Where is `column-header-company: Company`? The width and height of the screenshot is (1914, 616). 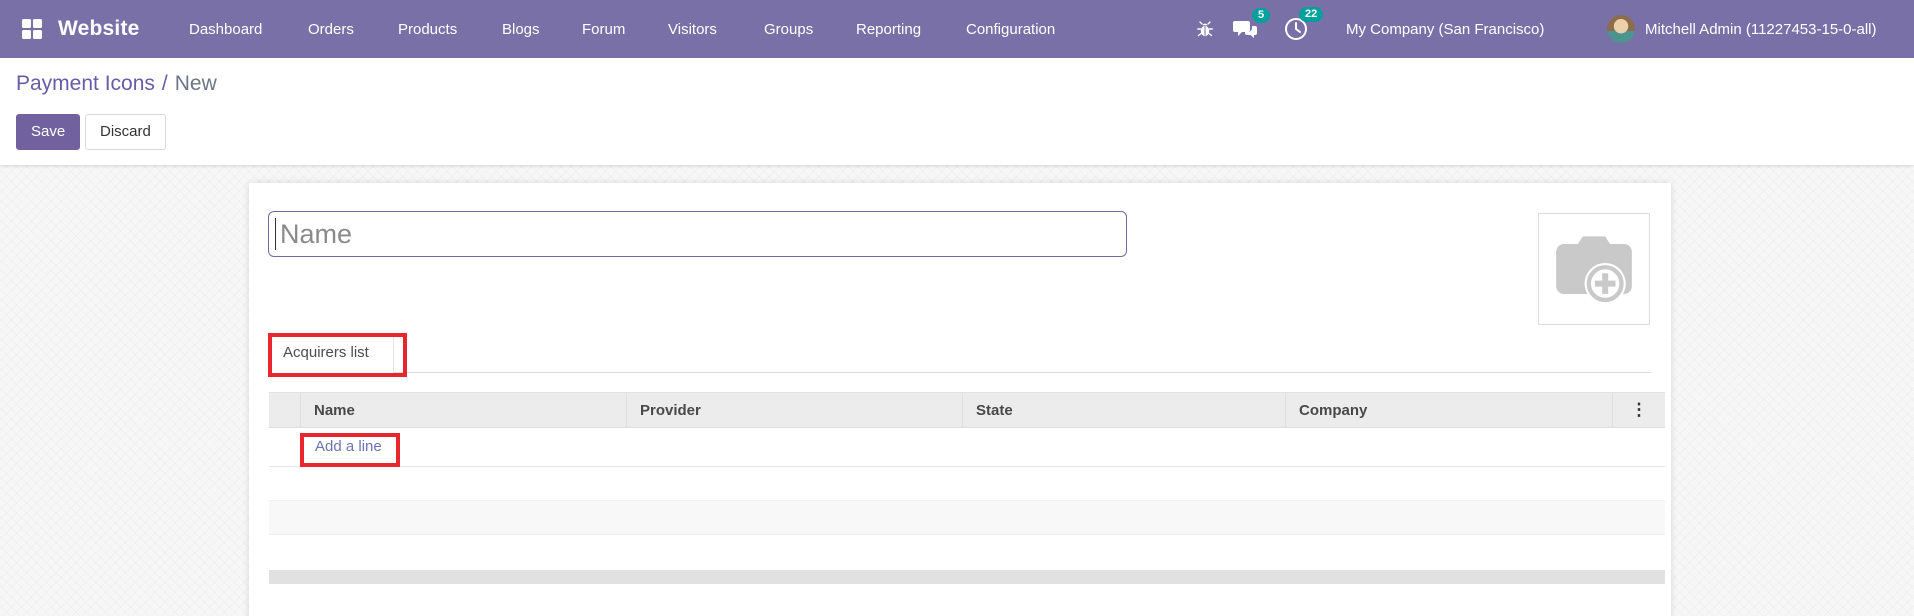 column-header-company: Company is located at coordinates (1448, 410).